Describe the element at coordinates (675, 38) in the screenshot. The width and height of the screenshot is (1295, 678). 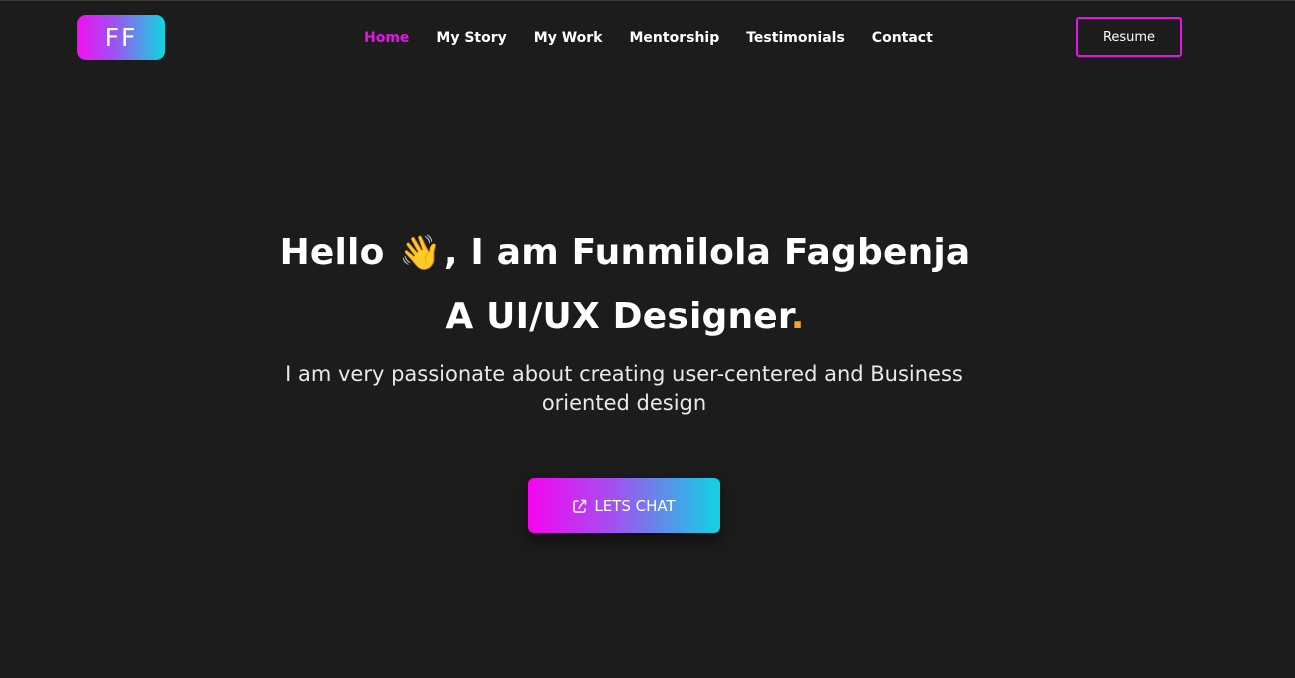
I see `nav-mentorship: Mentorship` at that location.